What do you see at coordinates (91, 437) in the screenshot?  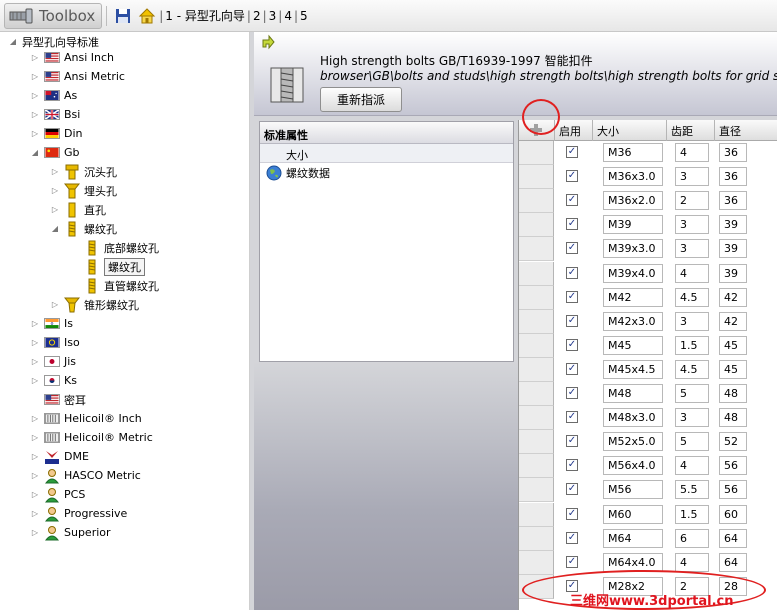 I see `tree-item-helicoil-metric: ▷ Helicoil® Metric` at bounding box center [91, 437].